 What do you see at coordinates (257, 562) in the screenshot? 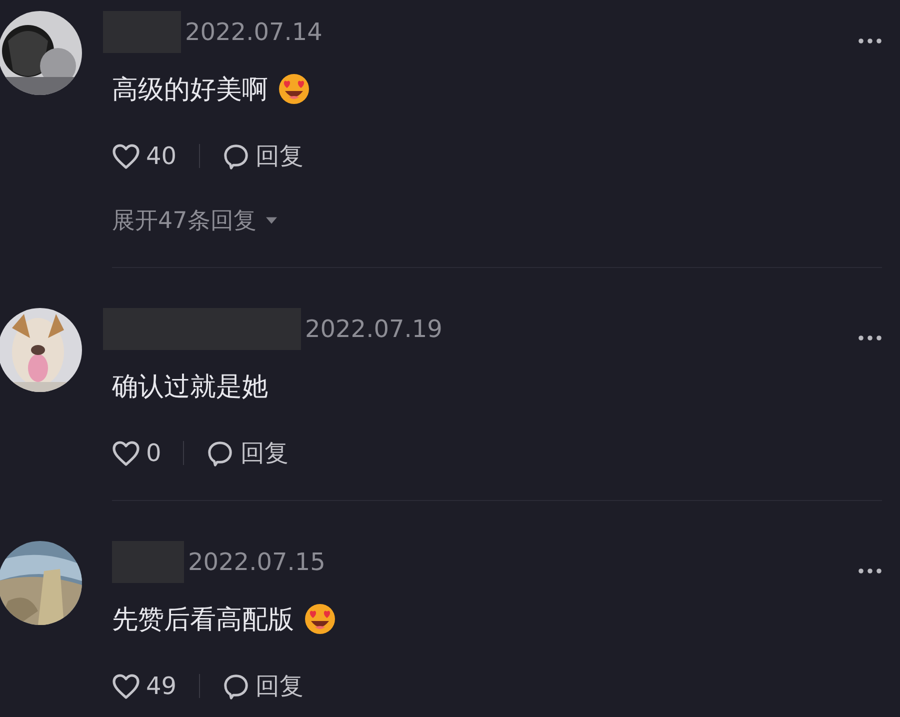
I see `comment-date: 2022.07.15` at bounding box center [257, 562].